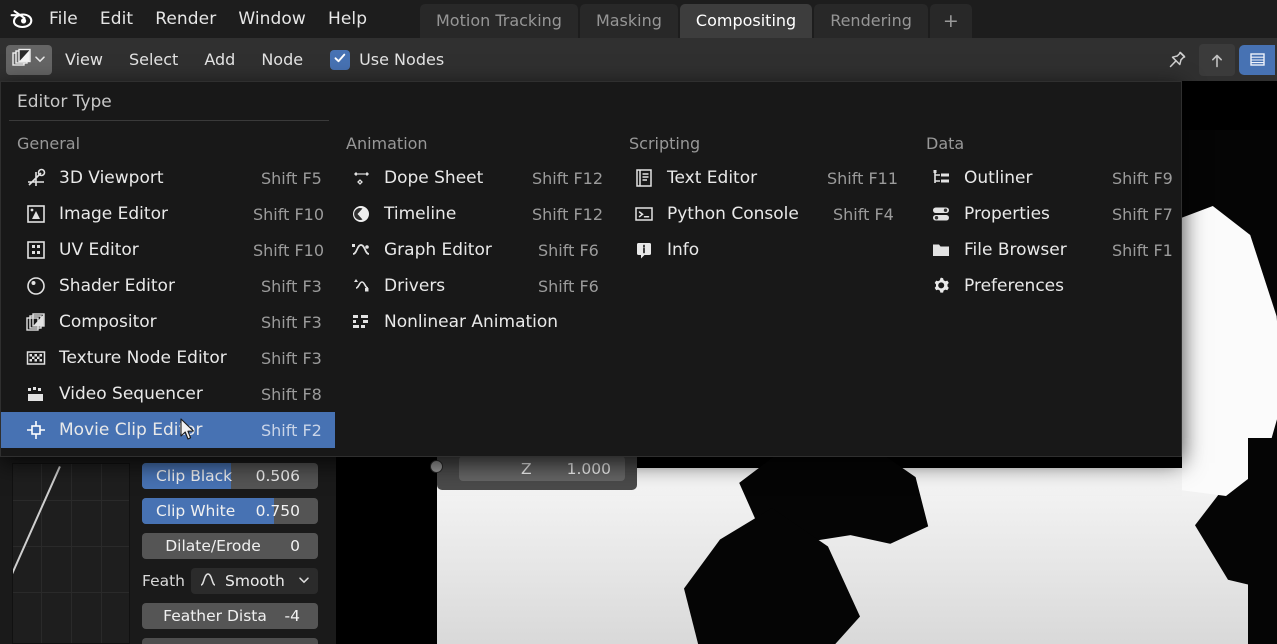  I want to click on python-console-icon, so click(644, 214).